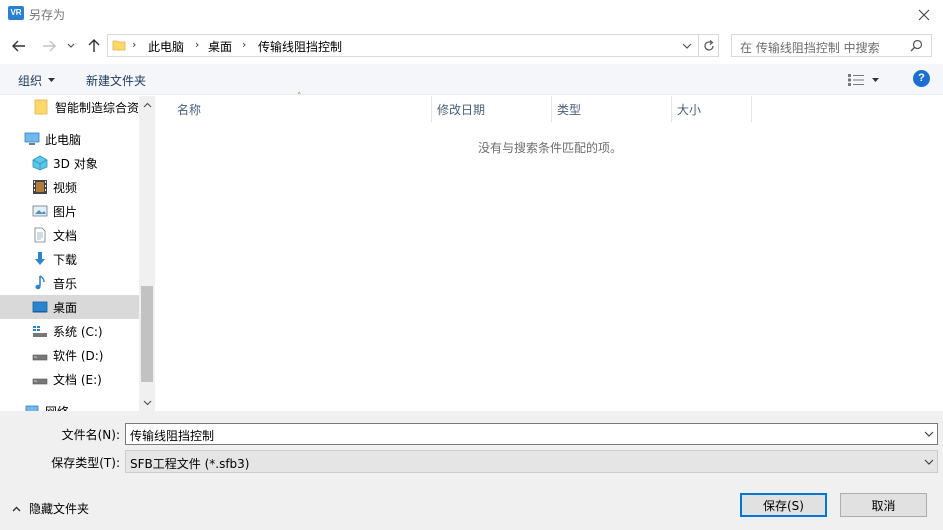  I want to click on change-view-button, so click(868, 80).